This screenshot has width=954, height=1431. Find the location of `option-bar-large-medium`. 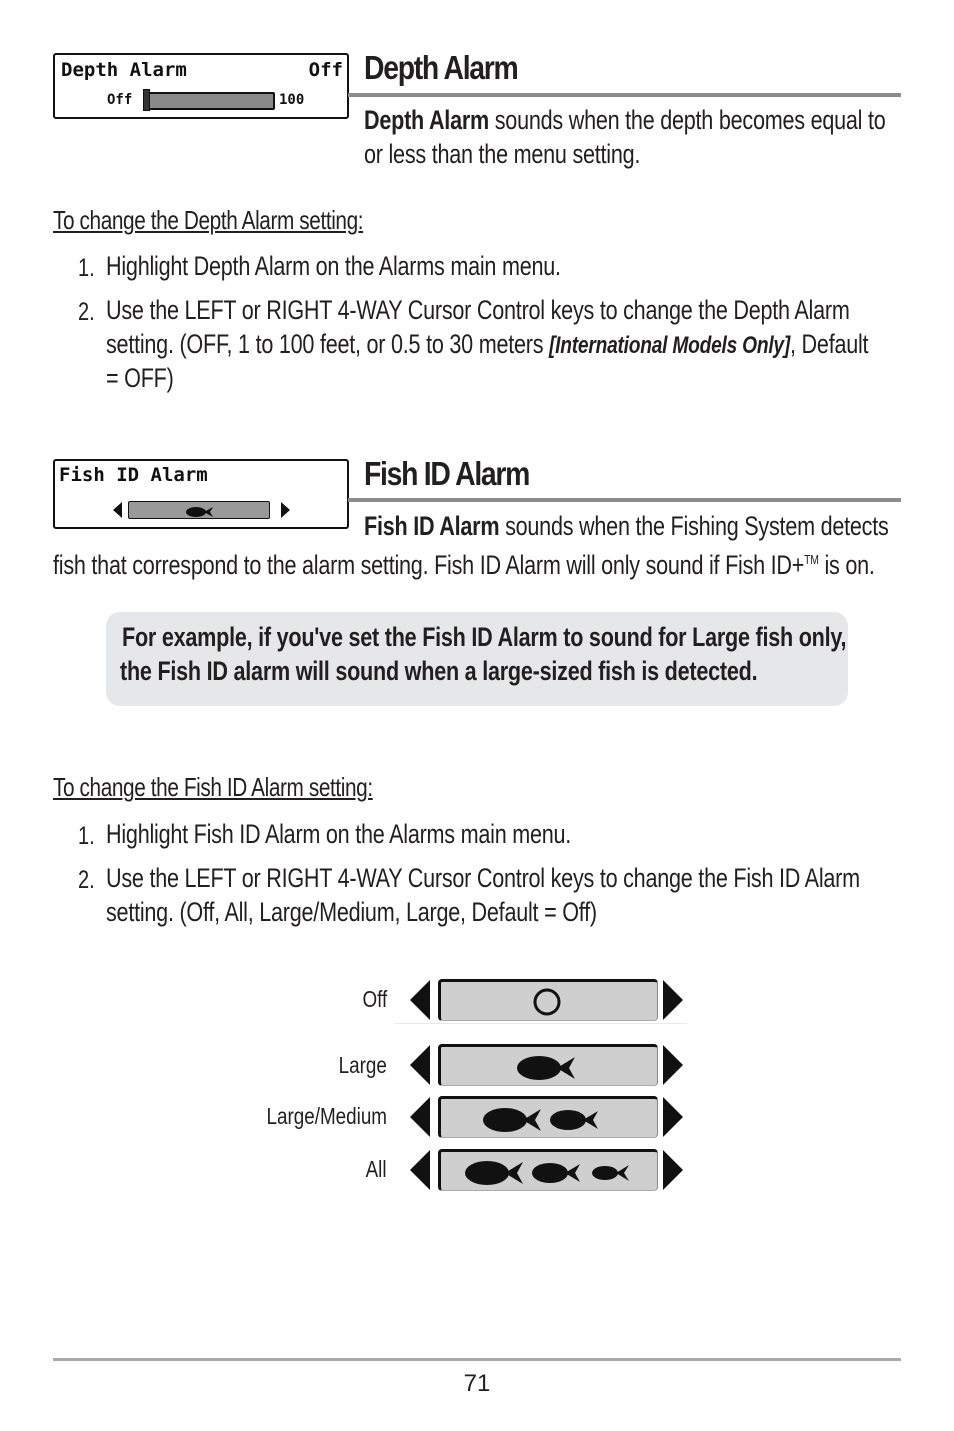

option-bar-large-medium is located at coordinates (548, 1117).